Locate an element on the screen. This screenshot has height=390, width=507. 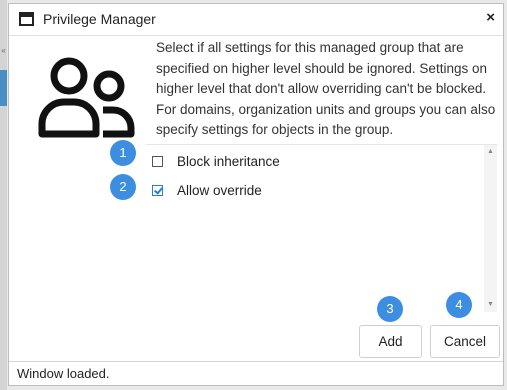
collapse-arrow-icon: « is located at coordinates (3, 50).